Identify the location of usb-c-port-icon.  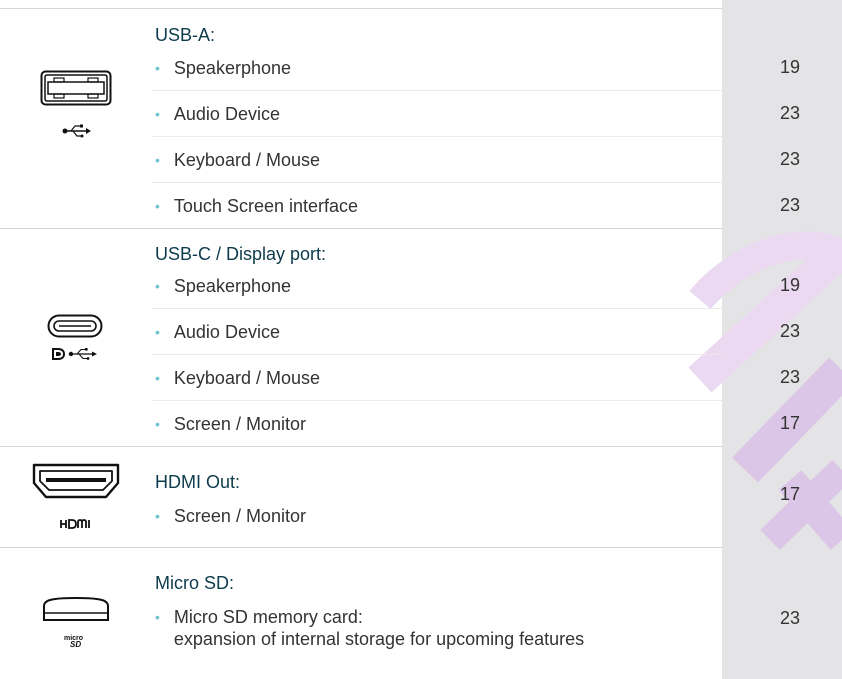
(75, 326).